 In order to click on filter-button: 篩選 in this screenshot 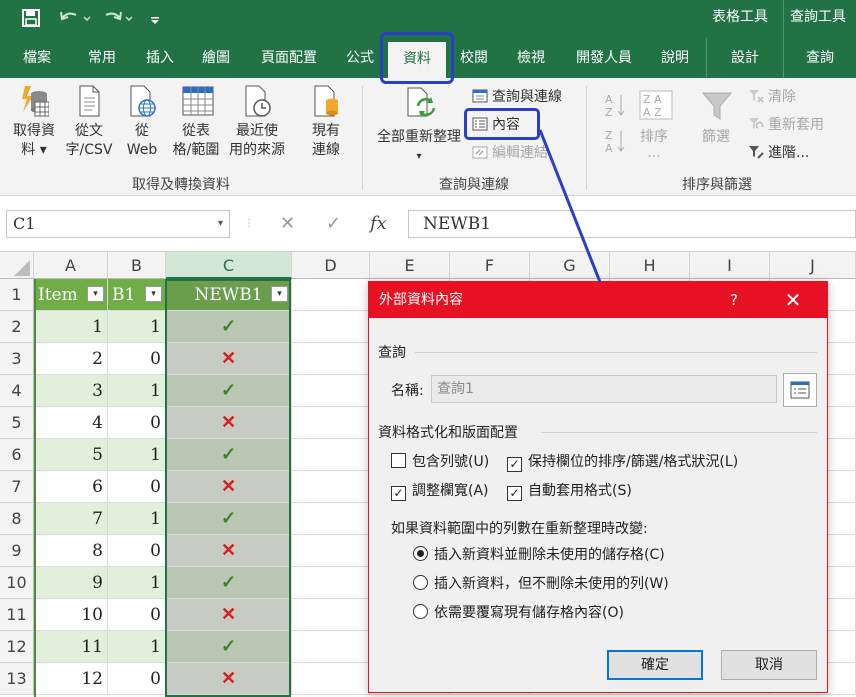, I will do `click(716, 118)`.